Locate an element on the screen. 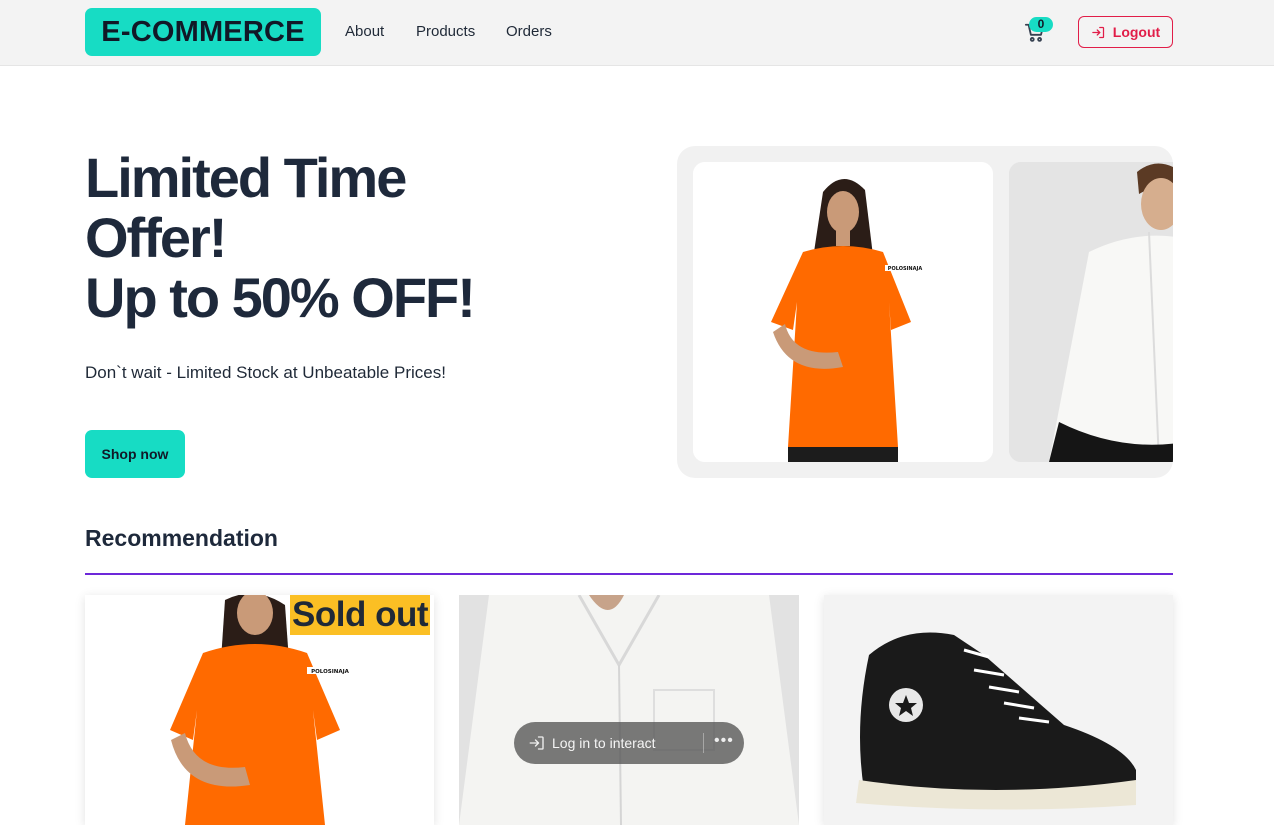 The height and width of the screenshot is (825, 1274). logout-button: Logout is located at coordinates (1125, 32).